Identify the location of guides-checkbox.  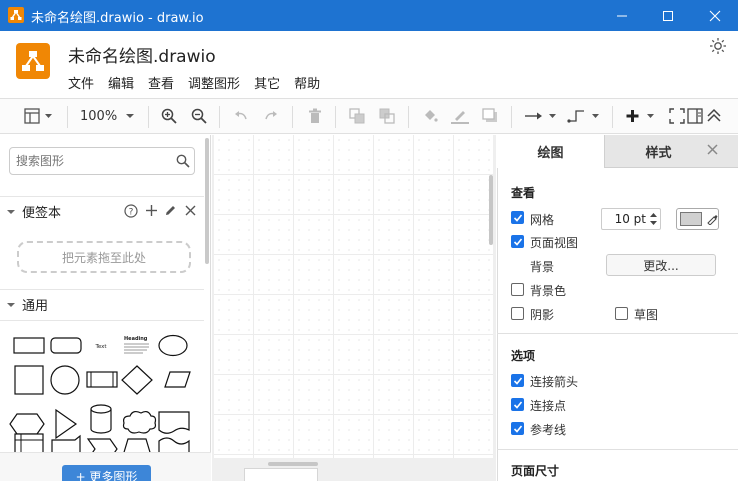
(517, 428).